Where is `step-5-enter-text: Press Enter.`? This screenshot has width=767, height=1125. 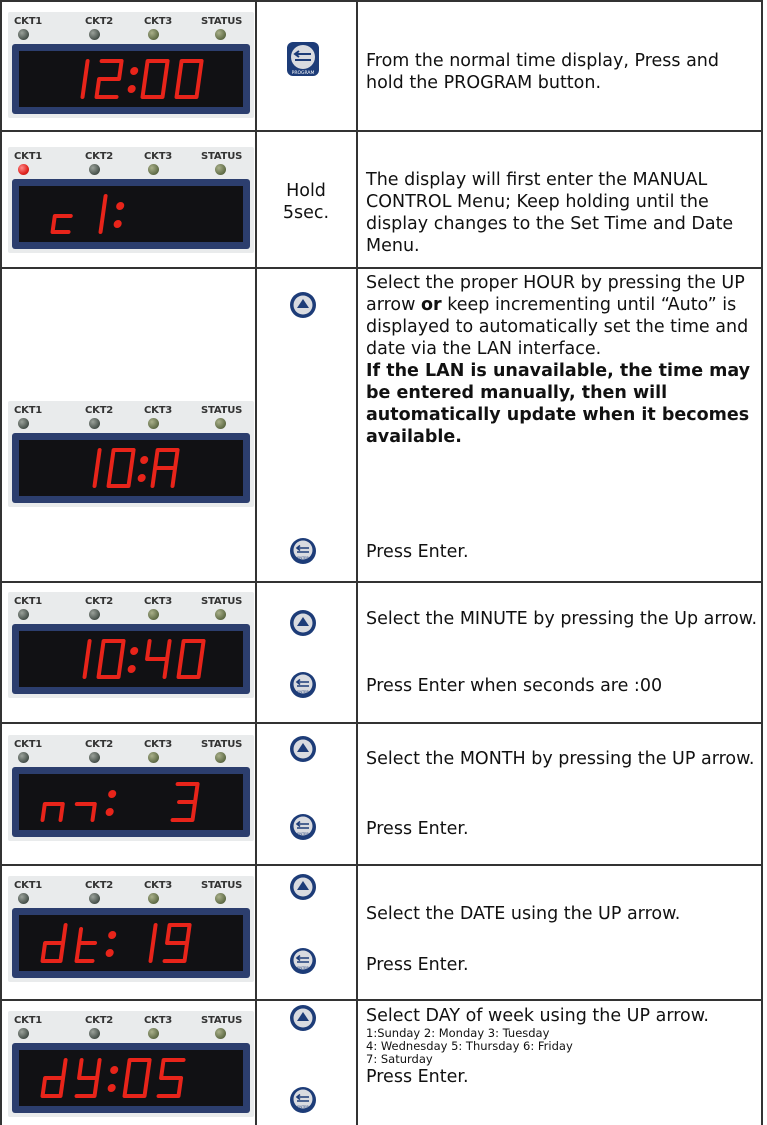 step-5-enter-text: Press Enter. is located at coordinates (417, 829).